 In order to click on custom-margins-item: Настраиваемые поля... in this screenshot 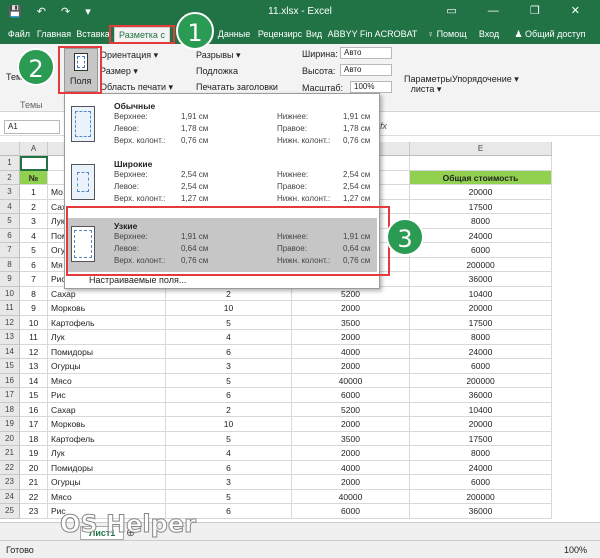, I will do `click(137, 280)`.